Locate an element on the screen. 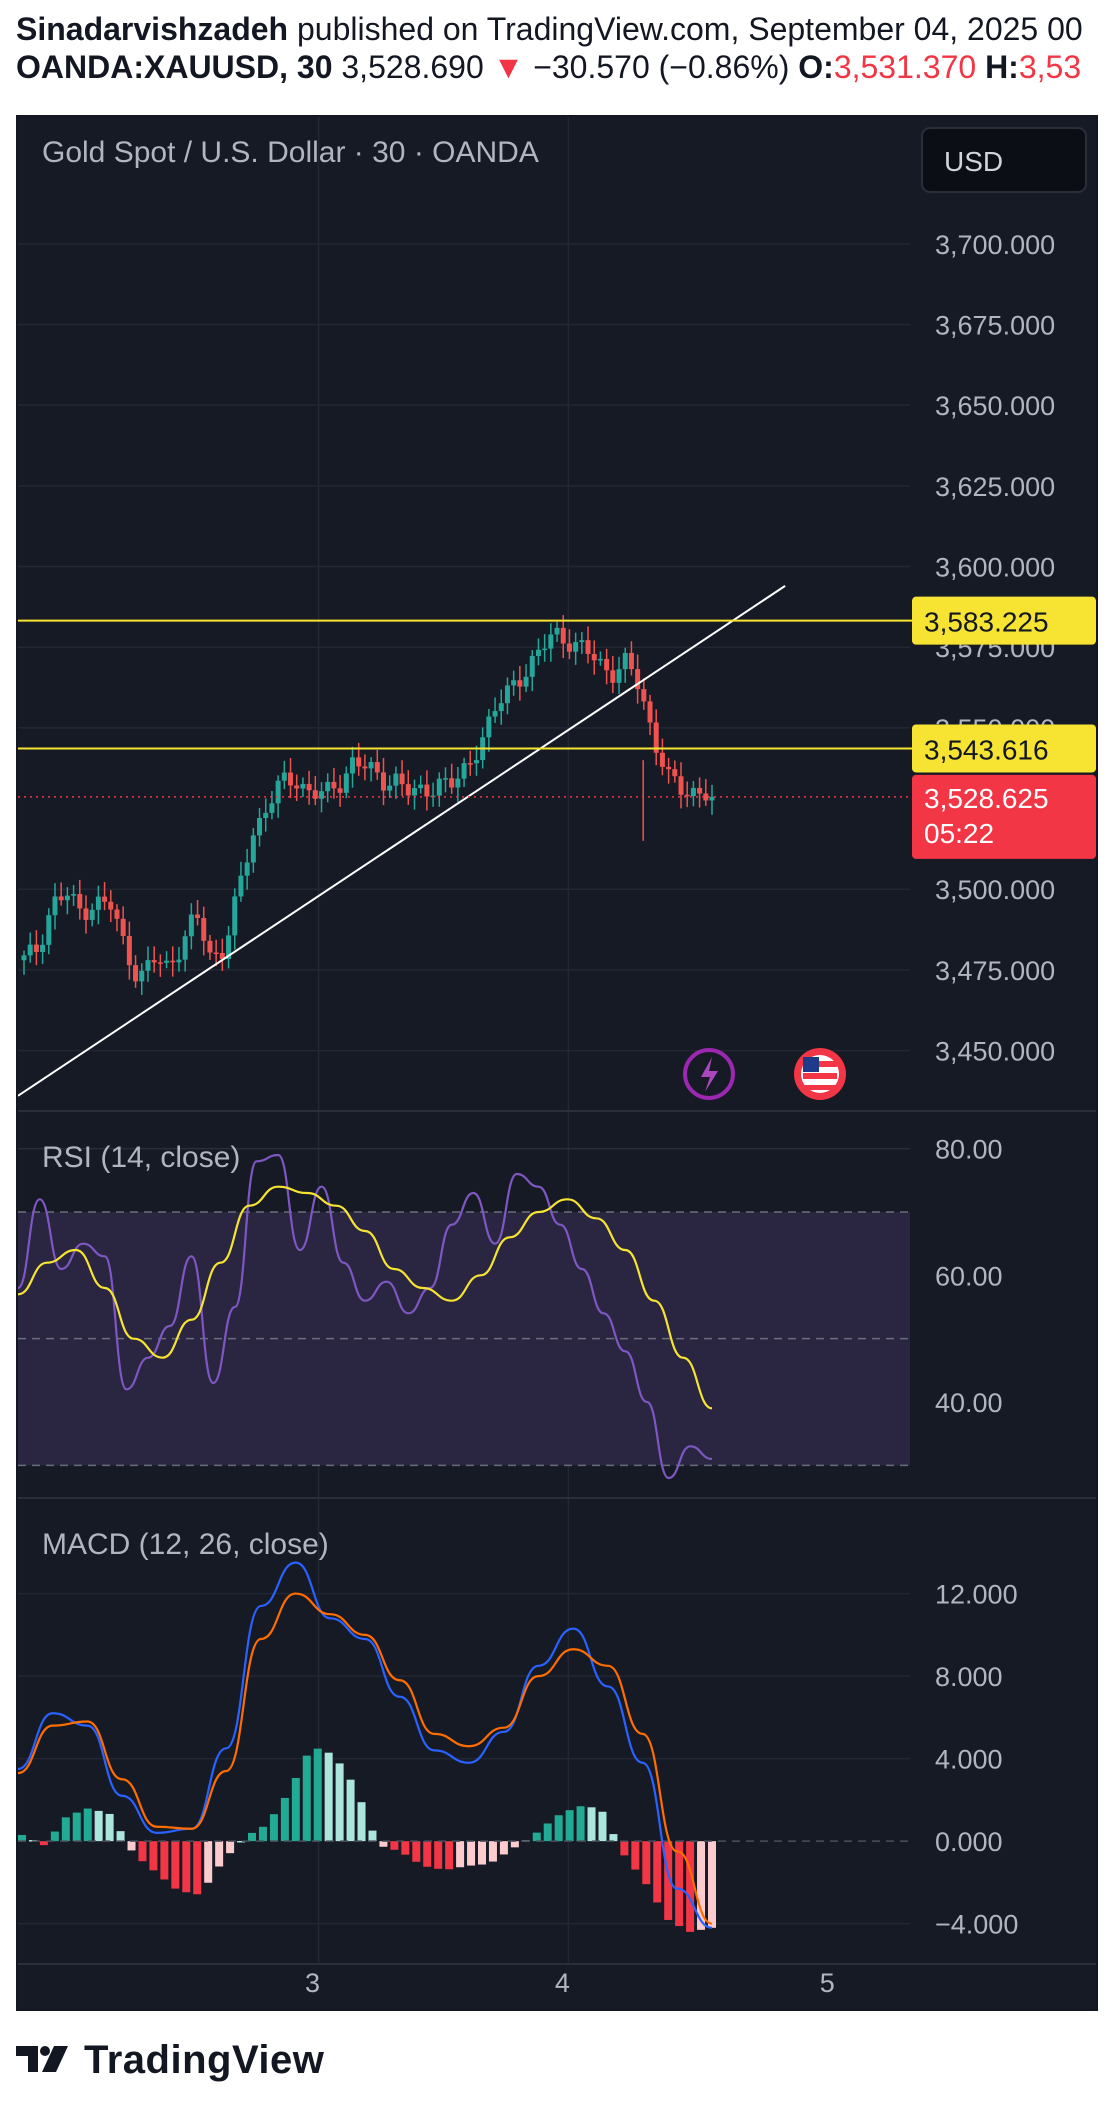 Image resolution: width=1117 pixels, height=2109 pixels. macd-tick-label: 8.000 is located at coordinates (969, 1677).